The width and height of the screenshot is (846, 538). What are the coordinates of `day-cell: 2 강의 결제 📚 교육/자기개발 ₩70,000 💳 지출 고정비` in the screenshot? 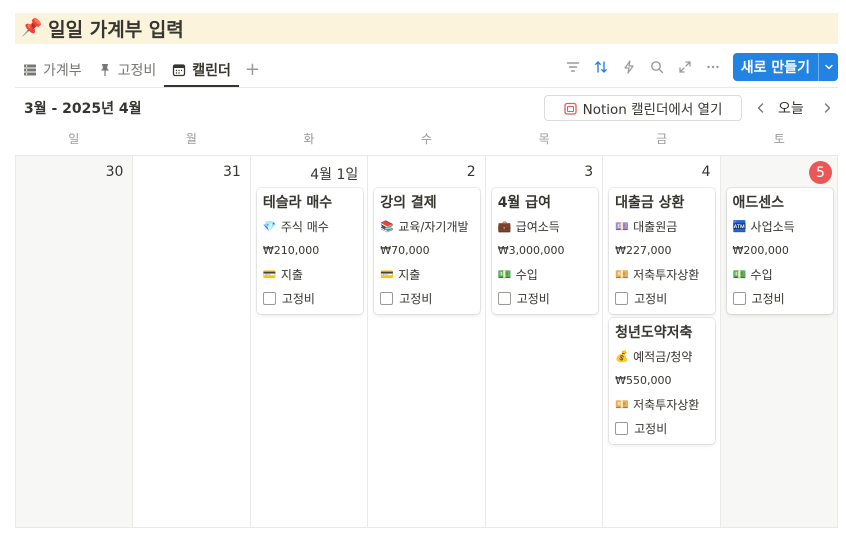 It's located at (427, 341).